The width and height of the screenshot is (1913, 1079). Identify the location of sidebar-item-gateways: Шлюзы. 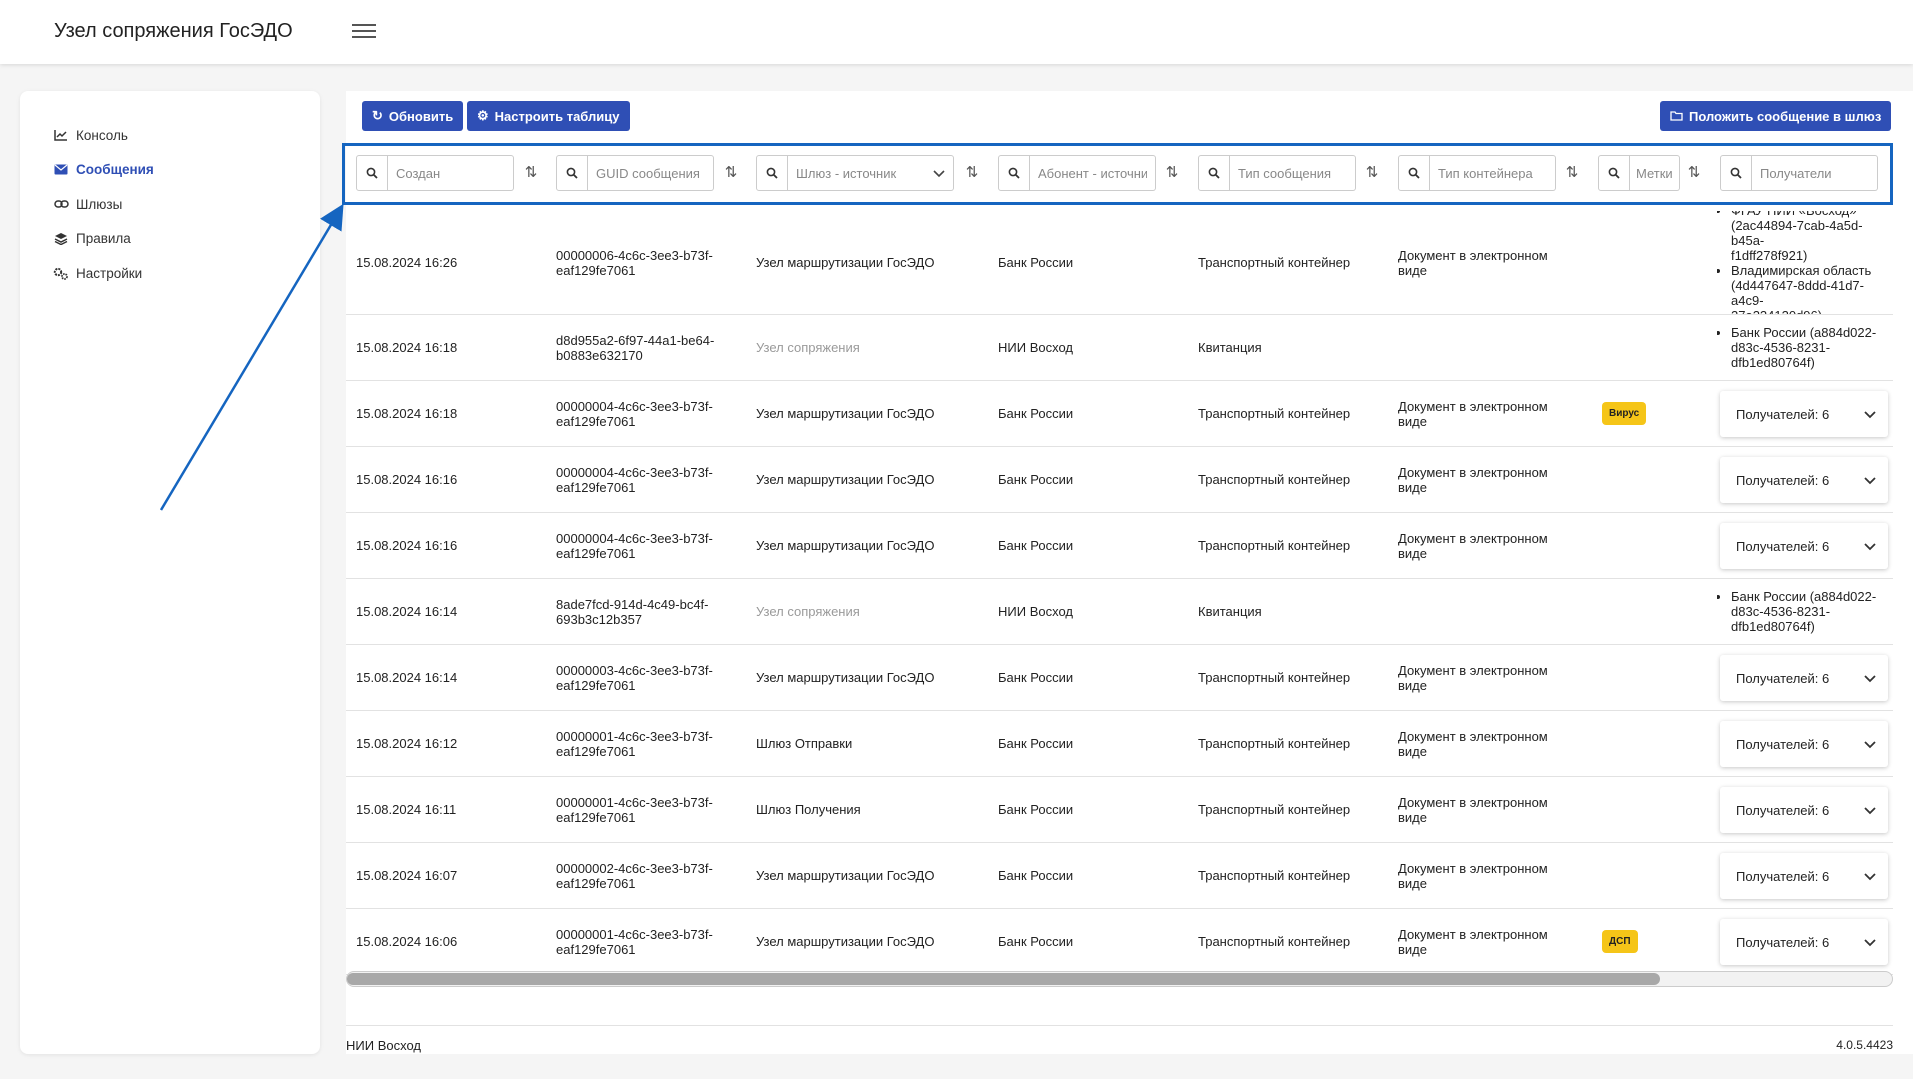
(87, 204).